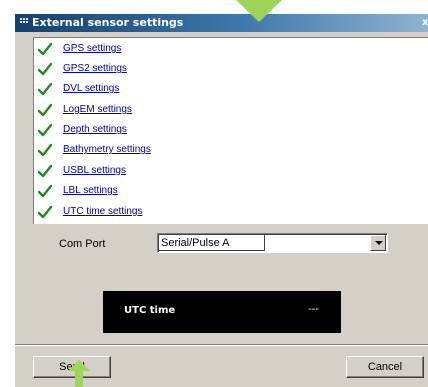 The height and width of the screenshot is (387, 428). I want to click on dvl-settings-link: DVL settings, so click(91, 88).